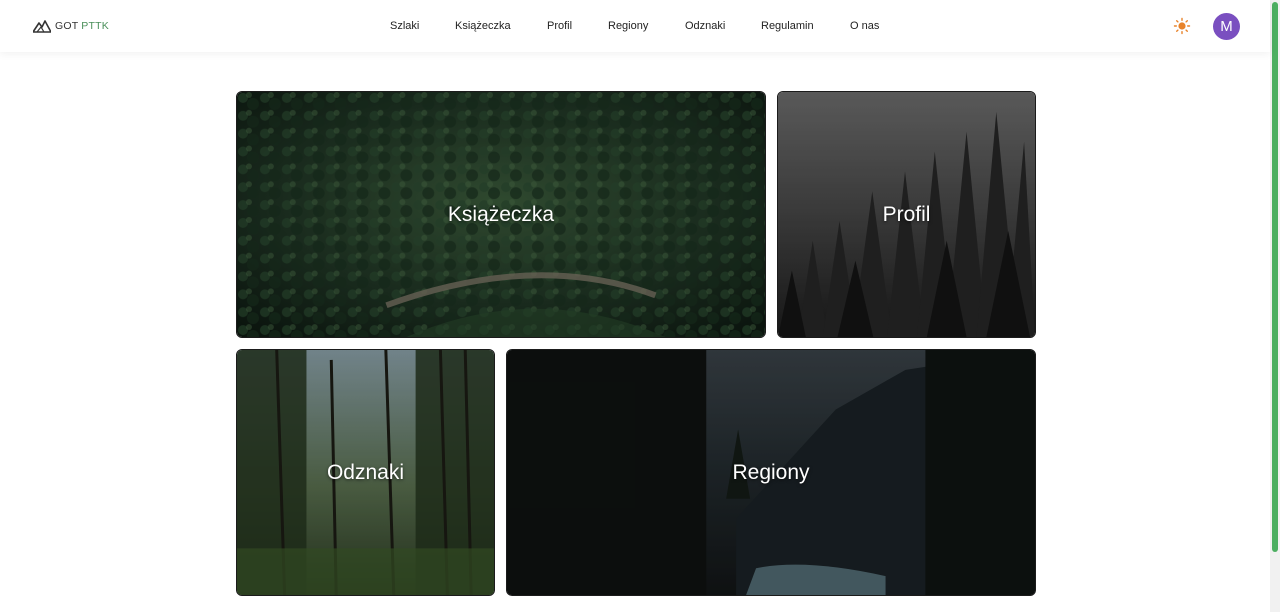  Describe the element at coordinates (628, 26) in the screenshot. I see `nav-link-regiony: Regiony` at that location.